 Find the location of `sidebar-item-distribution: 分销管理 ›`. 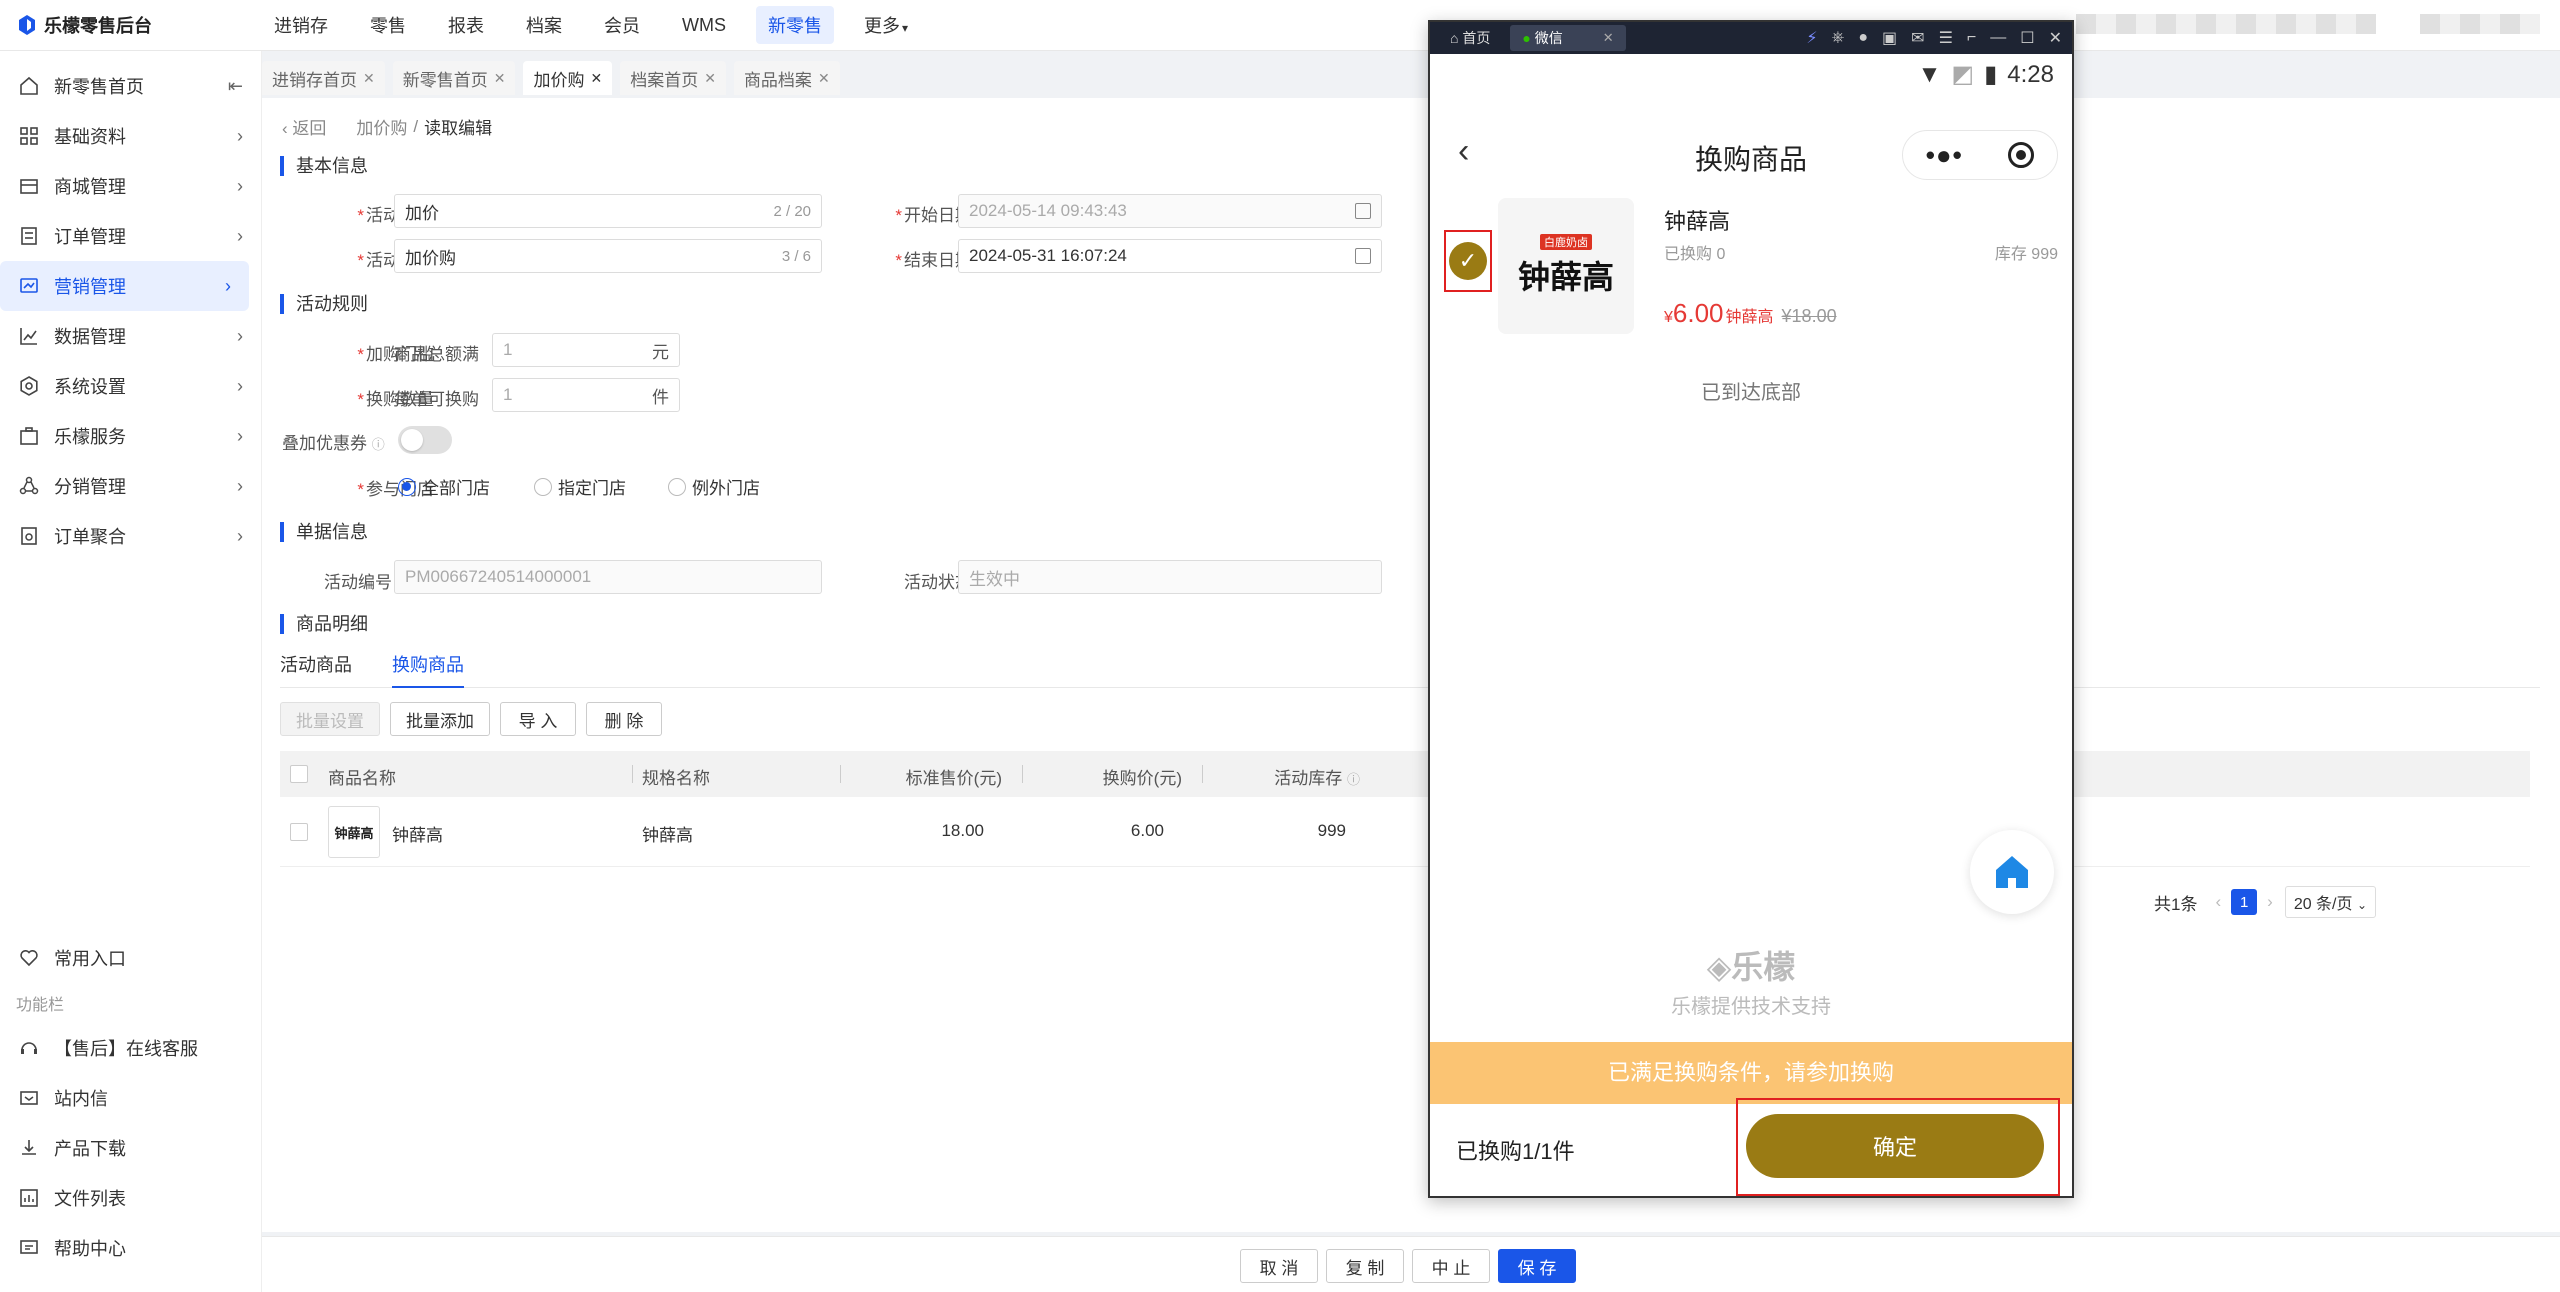

sidebar-item-distribution: 分销管理 › is located at coordinates (130, 486).